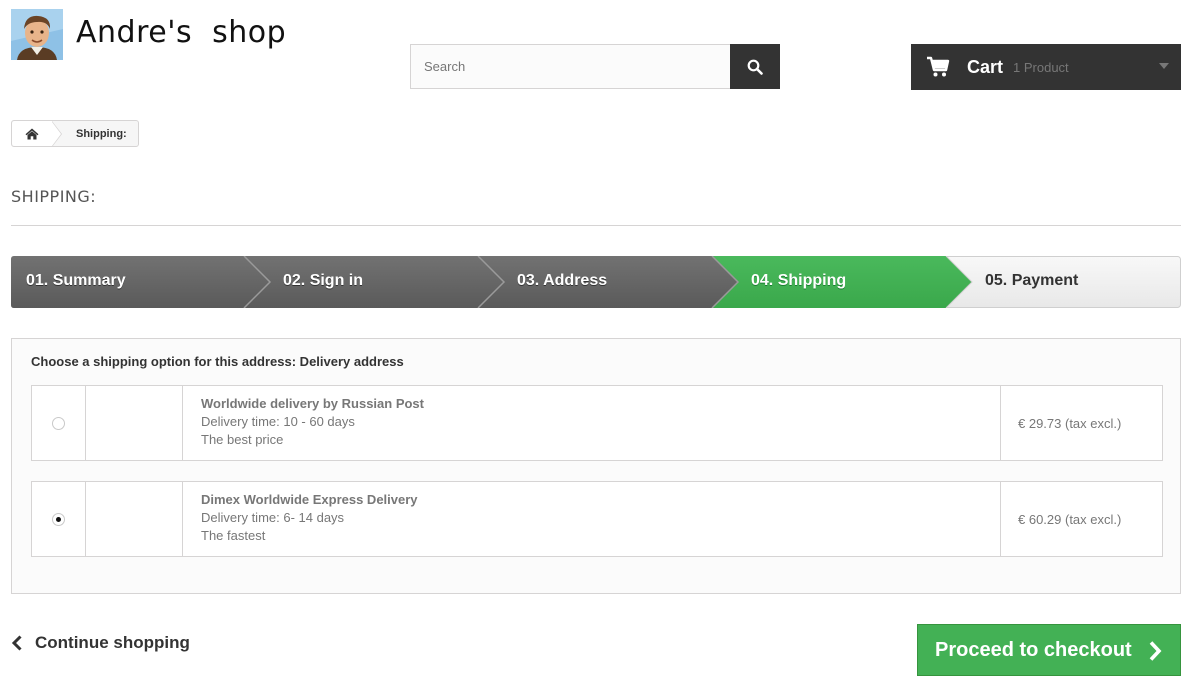 The image size is (1195, 694). I want to click on radio-unchecked-icon, so click(58, 423).